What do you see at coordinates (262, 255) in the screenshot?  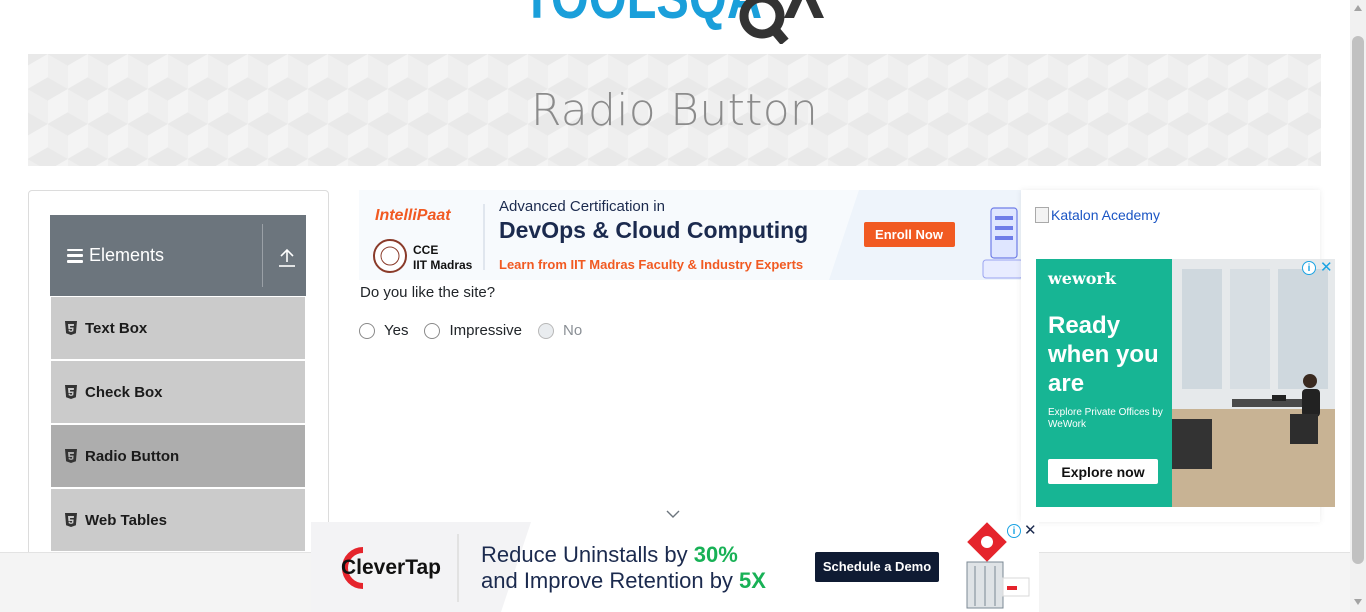 I see `header-divider` at bounding box center [262, 255].